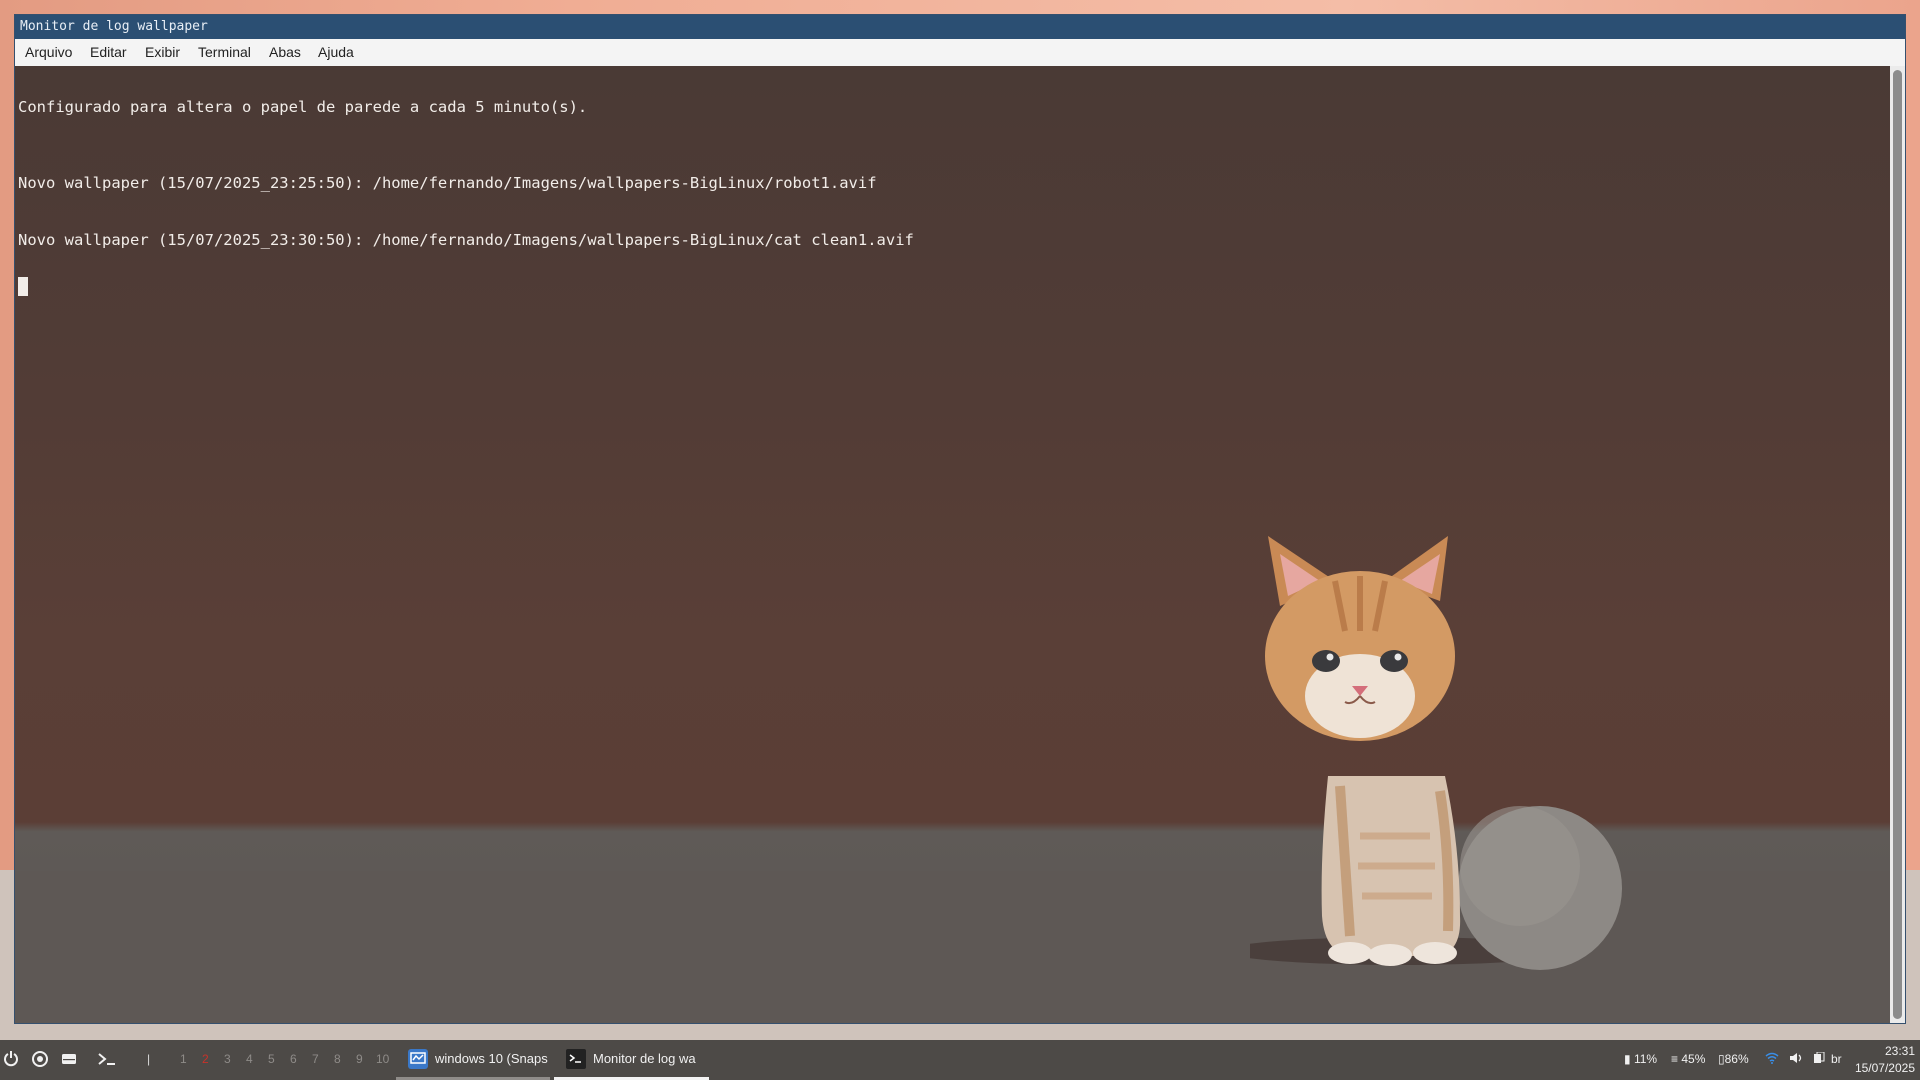 Image resolution: width=1920 pixels, height=1080 pixels. I want to click on terminal-app-icon, so click(576, 1059).